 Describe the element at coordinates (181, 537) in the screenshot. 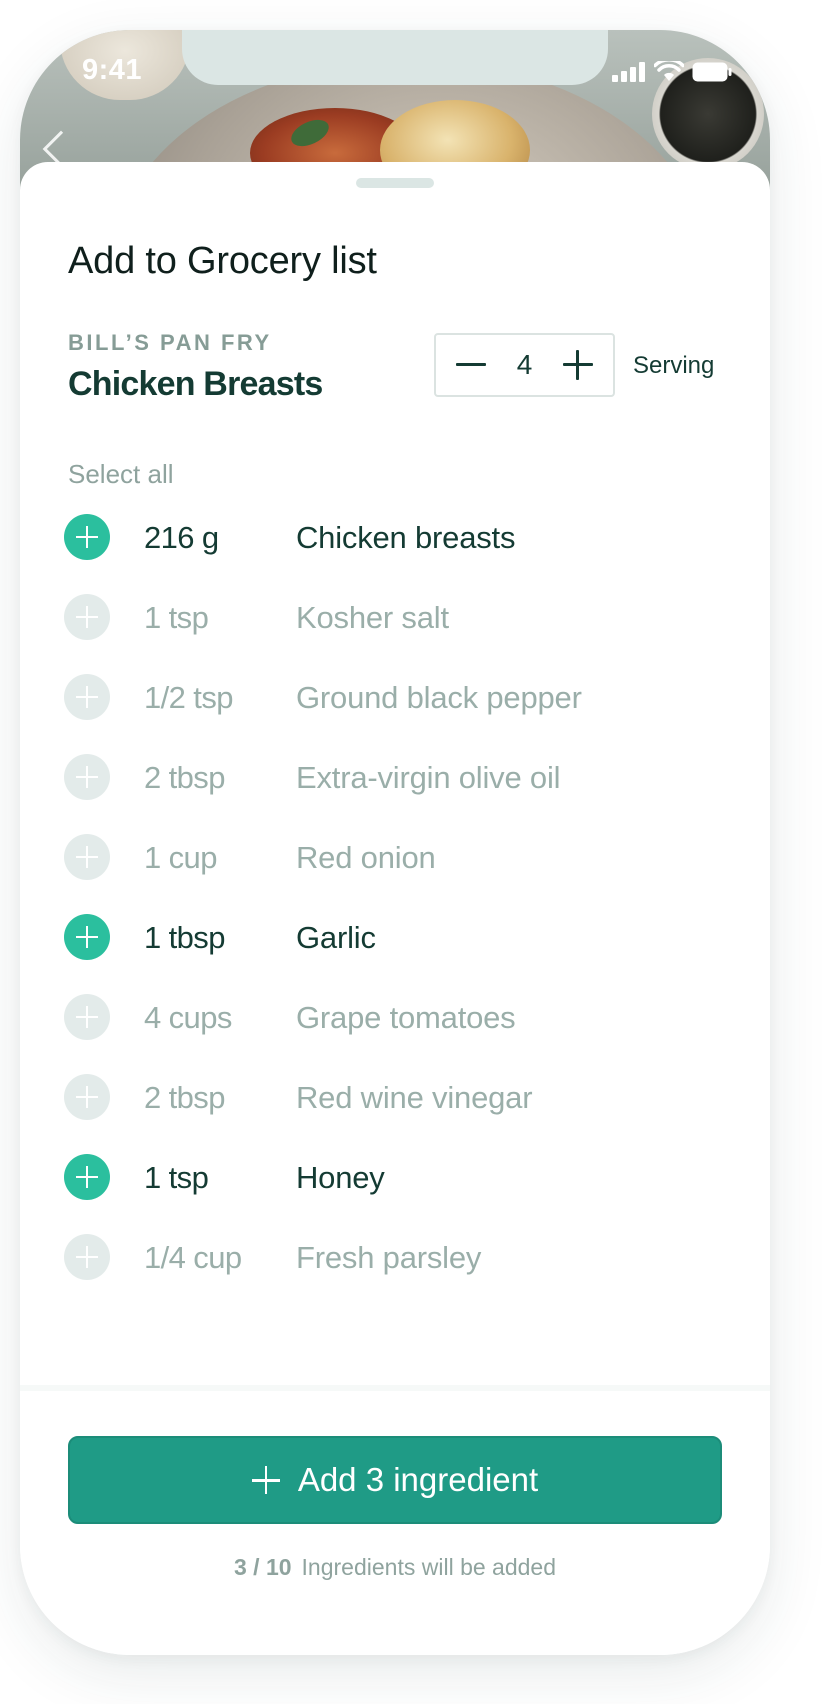

I see `ingredient-amount: 216 g` at that location.